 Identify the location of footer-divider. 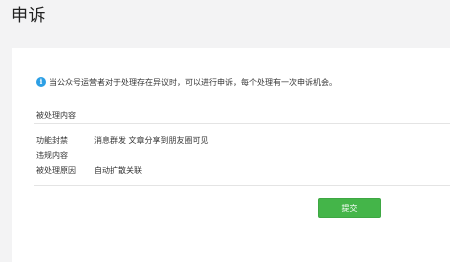
(242, 185).